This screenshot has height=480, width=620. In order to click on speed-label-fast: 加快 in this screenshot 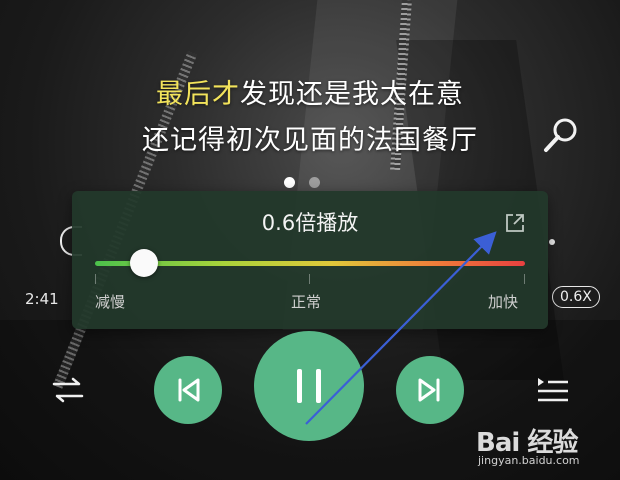, I will do `click(503, 302)`.